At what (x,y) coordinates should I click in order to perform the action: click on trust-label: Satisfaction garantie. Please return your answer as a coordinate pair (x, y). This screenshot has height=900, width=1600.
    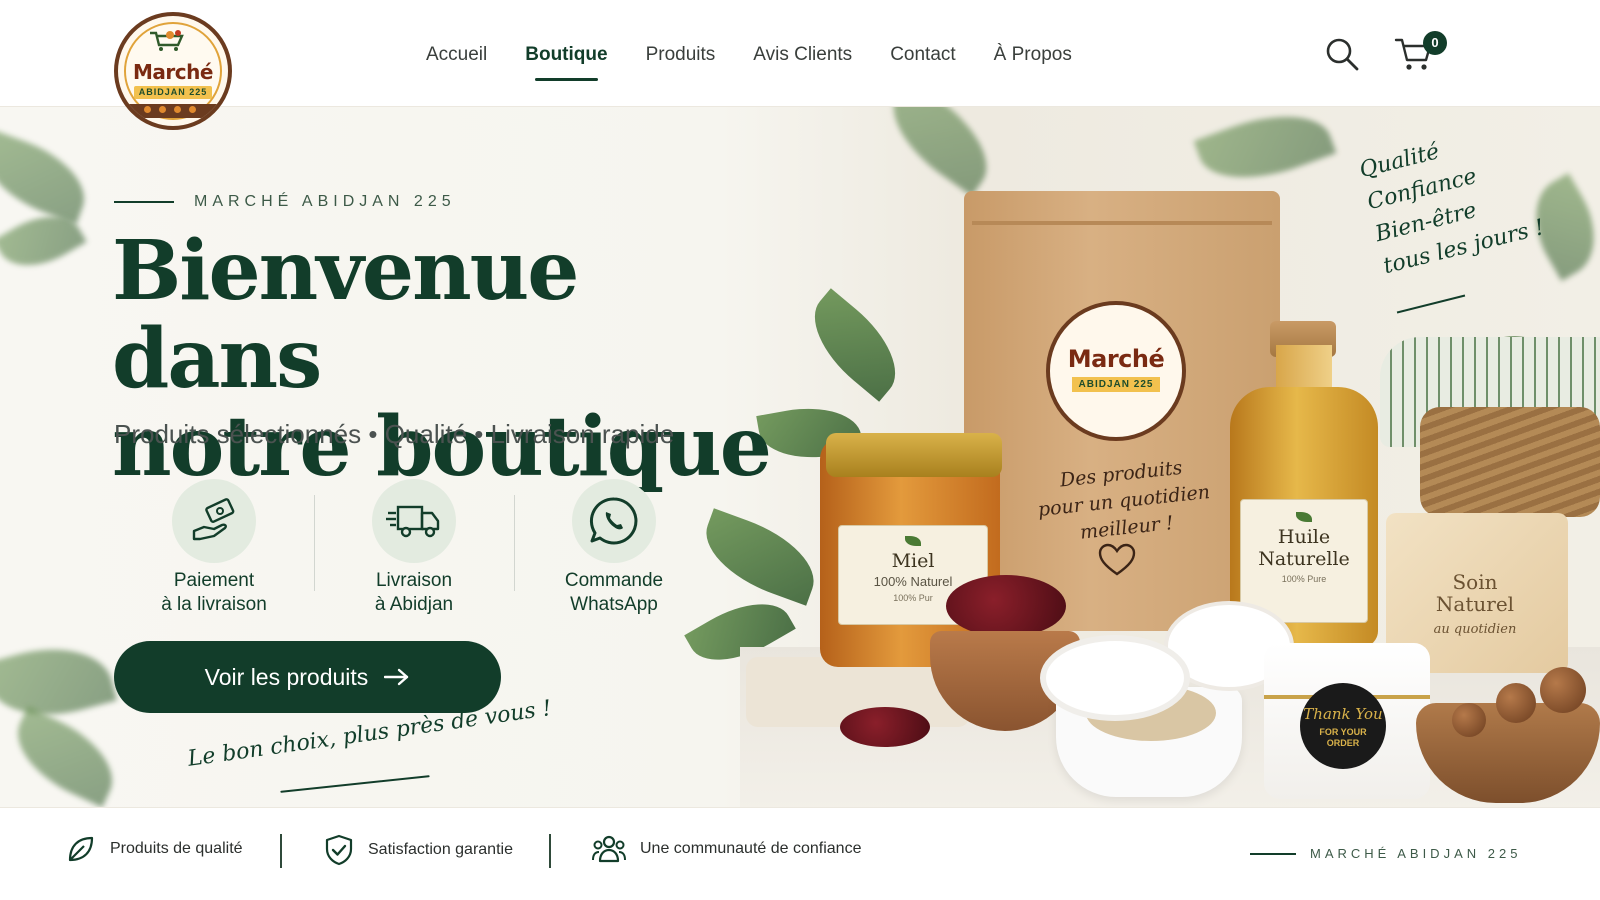
    Looking at the image, I should click on (440, 849).